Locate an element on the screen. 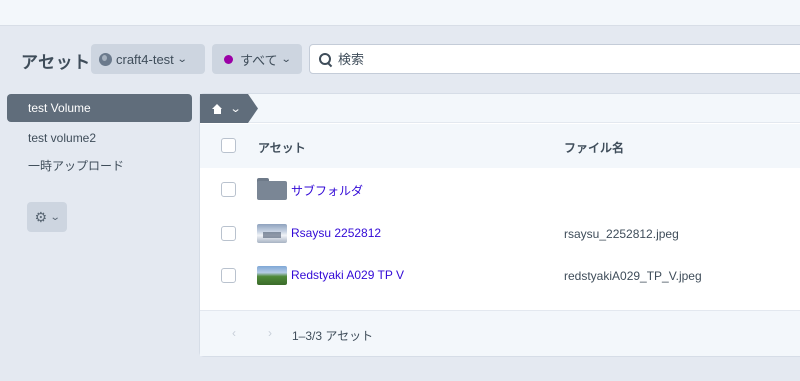 The image size is (800, 381). status-dot-icon is located at coordinates (228, 59).